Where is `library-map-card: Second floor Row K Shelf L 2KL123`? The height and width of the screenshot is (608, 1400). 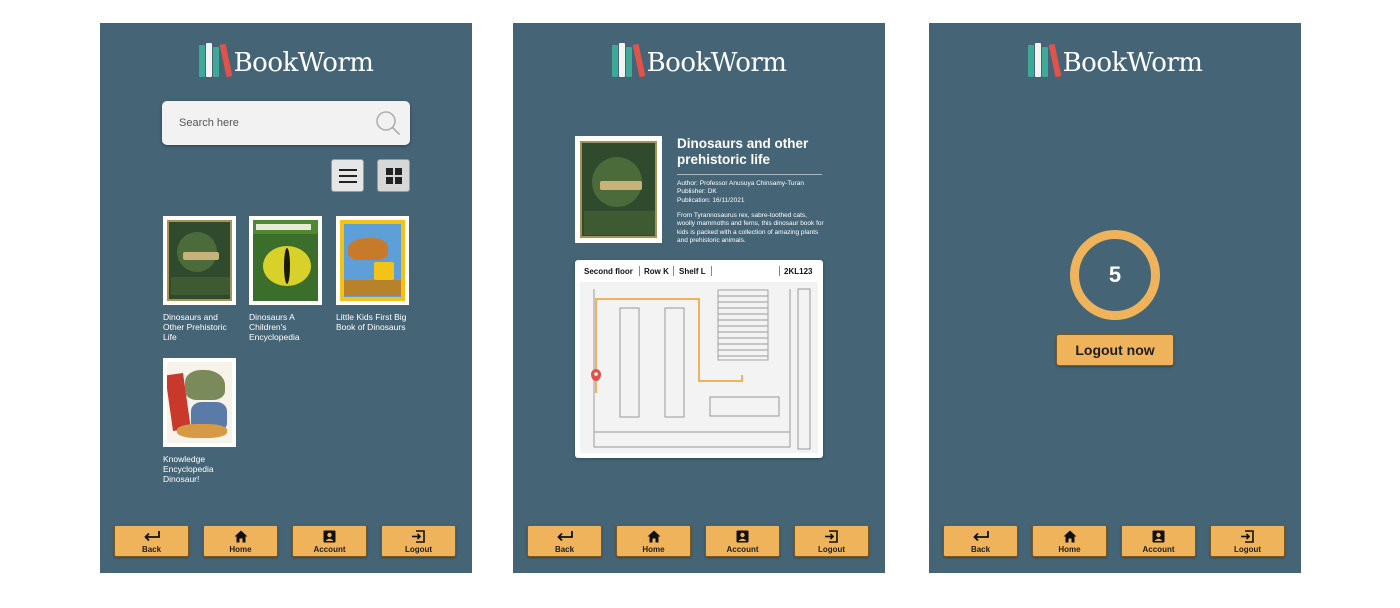 library-map-card: Second floor Row K Shelf L 2KL123 is located at coordinates (699, 359).